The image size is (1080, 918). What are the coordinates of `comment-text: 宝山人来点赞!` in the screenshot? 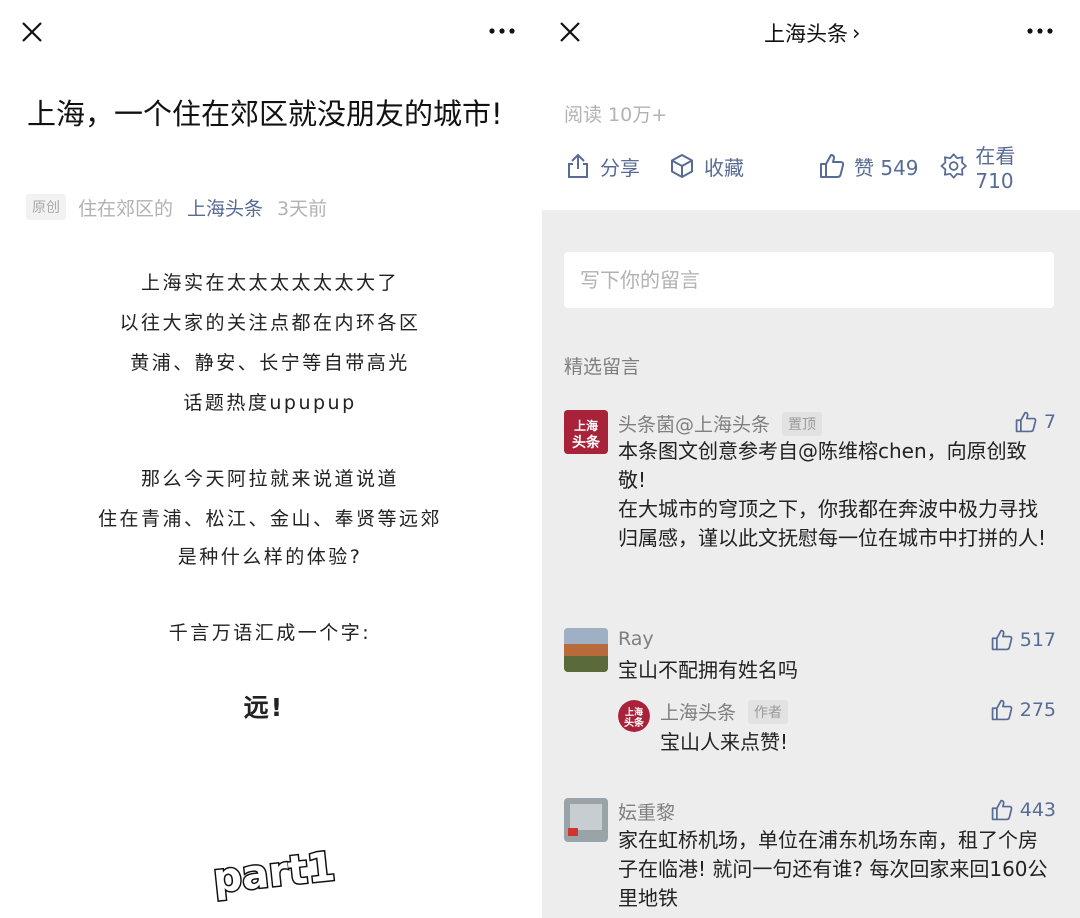 It's located at (724, 742).